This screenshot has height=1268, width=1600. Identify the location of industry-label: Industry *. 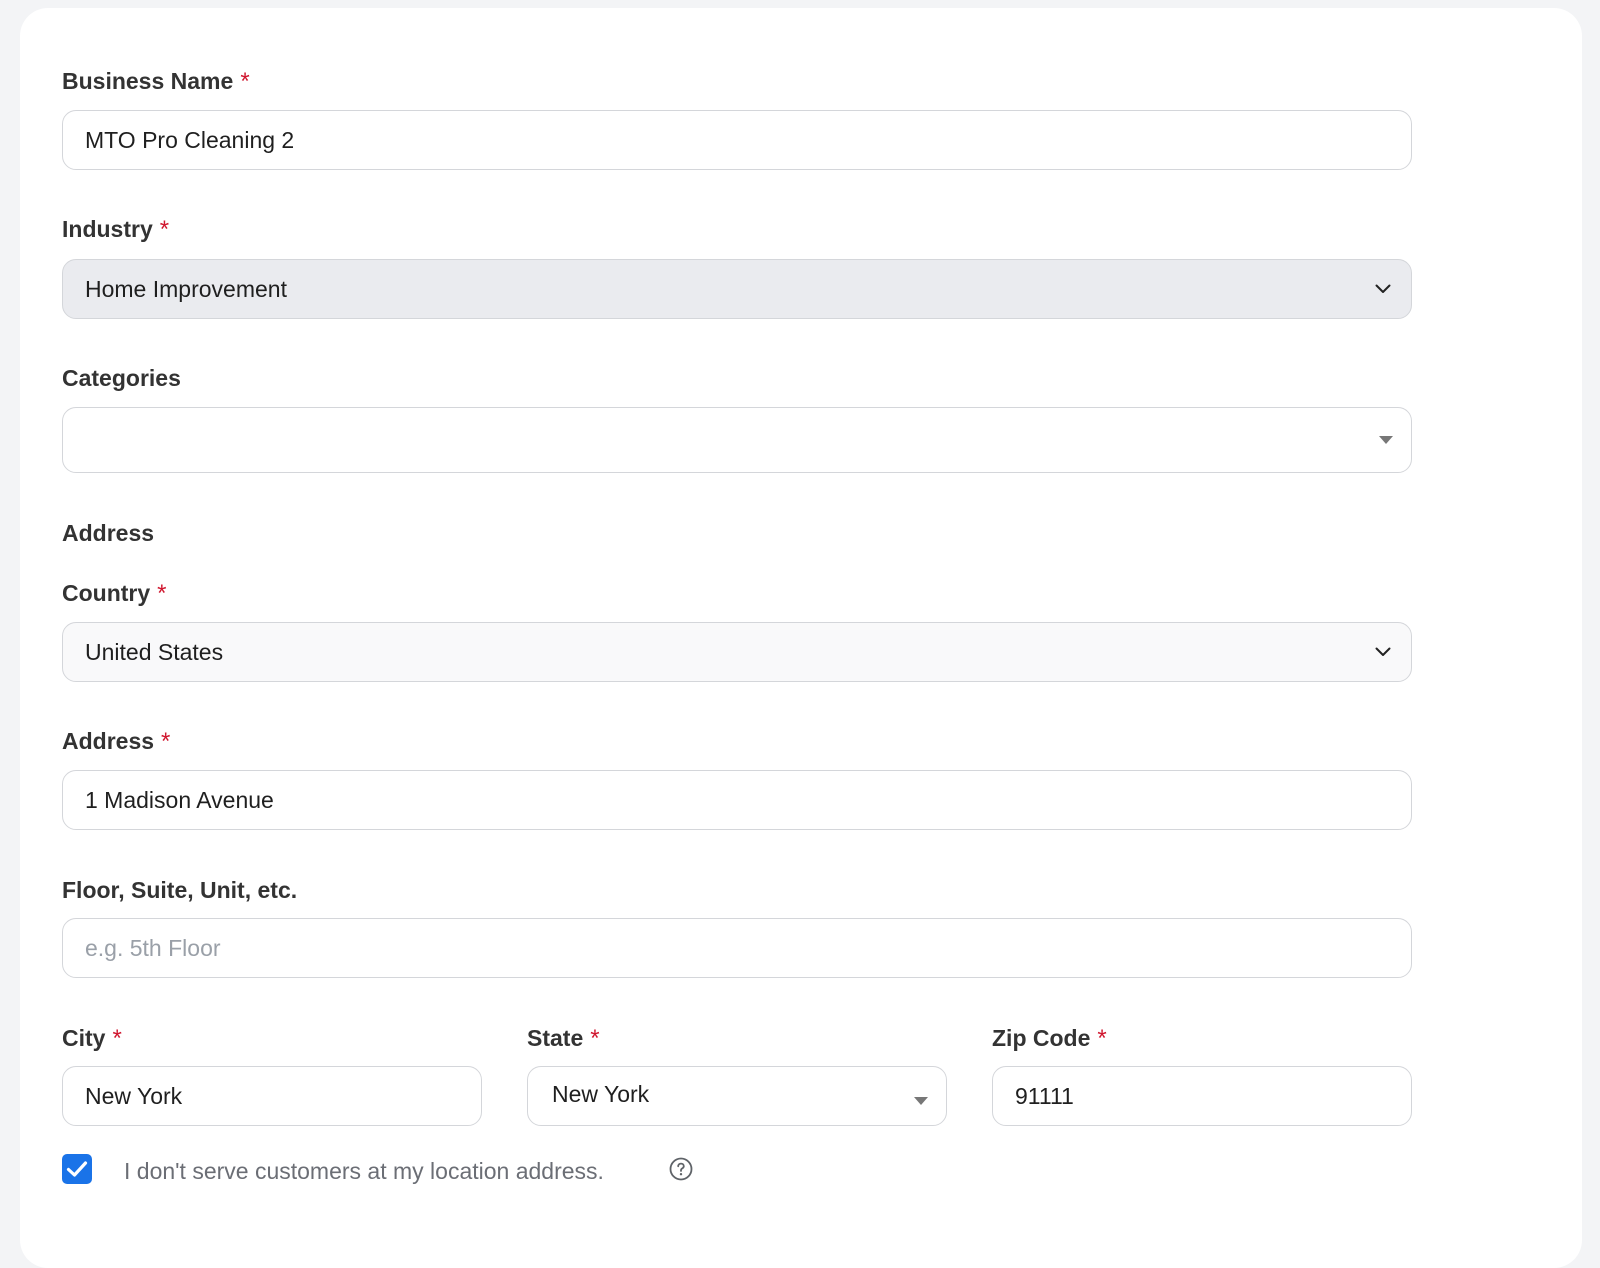
(115, 230).